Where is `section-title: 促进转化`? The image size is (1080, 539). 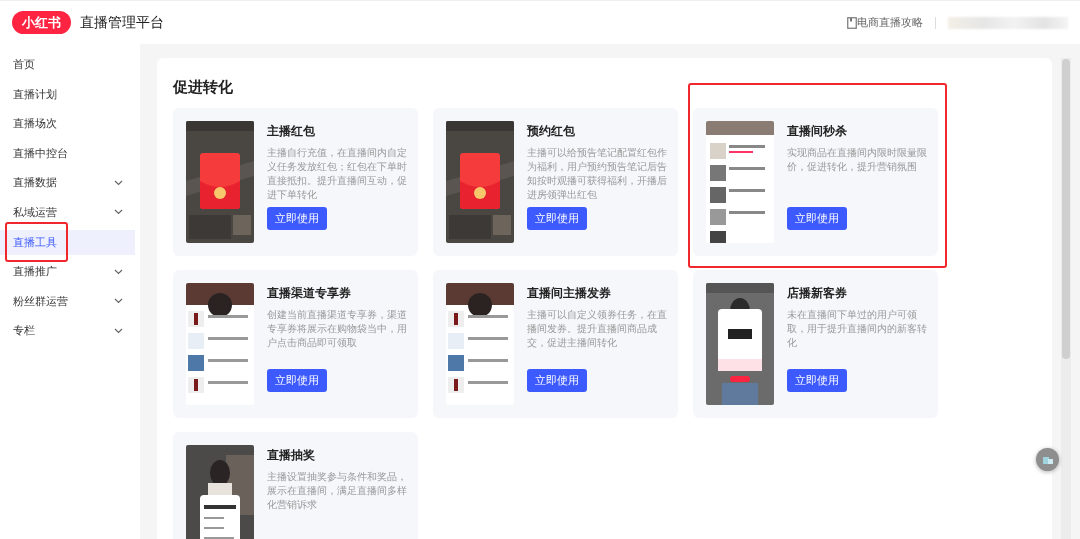 section-title: 促进转化 is located at coordinates (203, 87).